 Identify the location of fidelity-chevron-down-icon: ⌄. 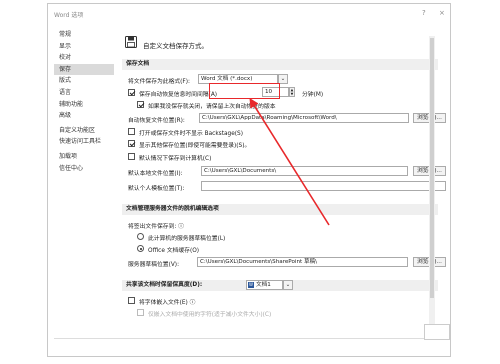
(288, 285).